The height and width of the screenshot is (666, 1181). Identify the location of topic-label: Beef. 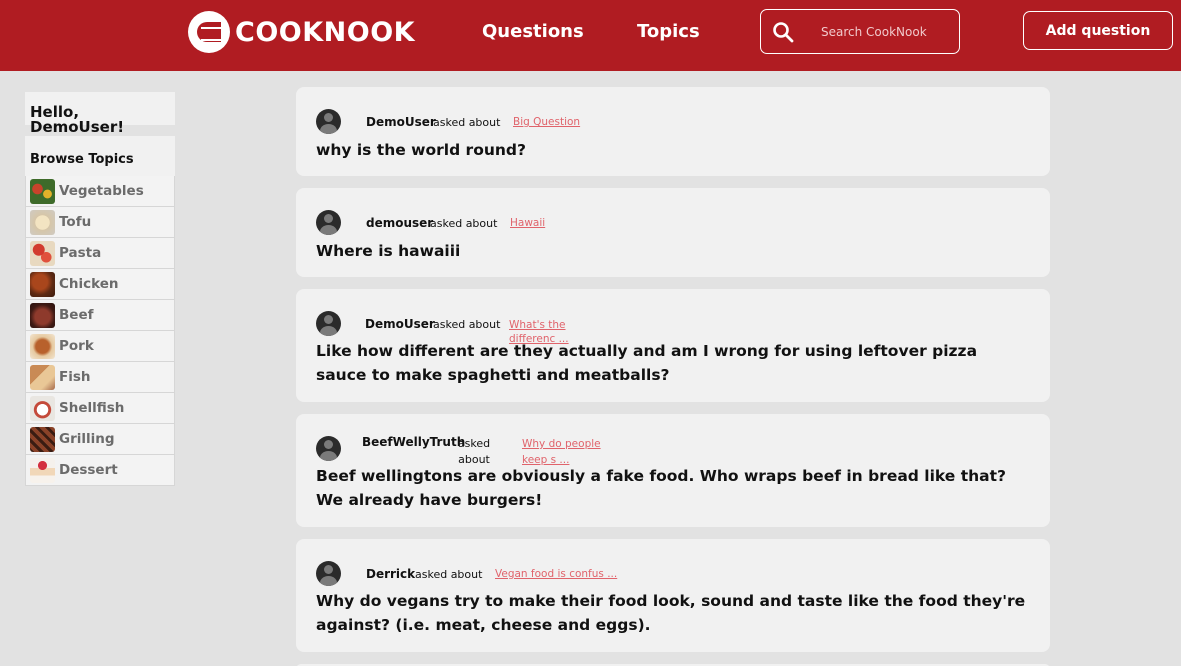
(76, 315).